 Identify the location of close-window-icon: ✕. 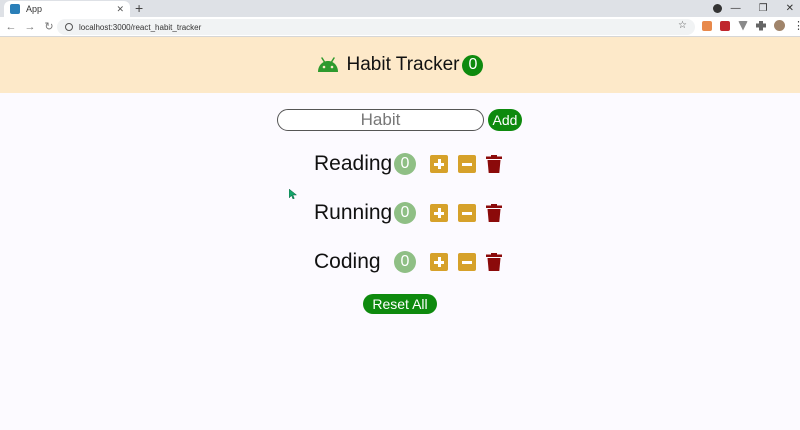
(790, 8).